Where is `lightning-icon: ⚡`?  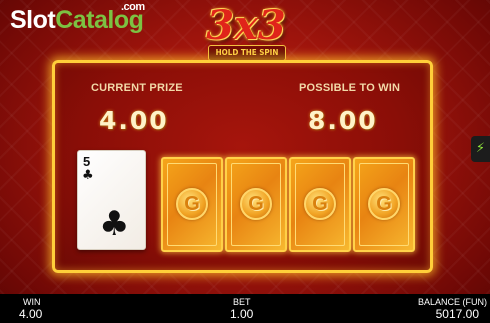 lightning-icon: ⚡ is located at coordinates (480, 148).